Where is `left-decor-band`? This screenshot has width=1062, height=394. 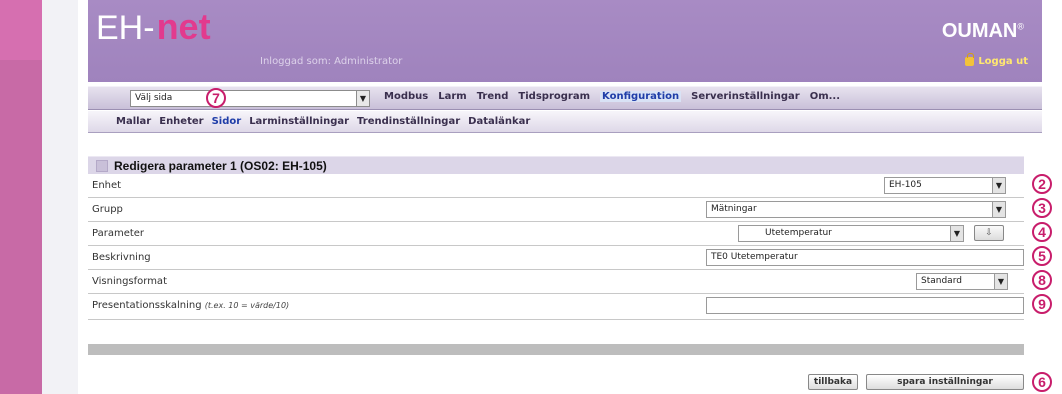 left-decor-band is located at coordinates (21, 30).